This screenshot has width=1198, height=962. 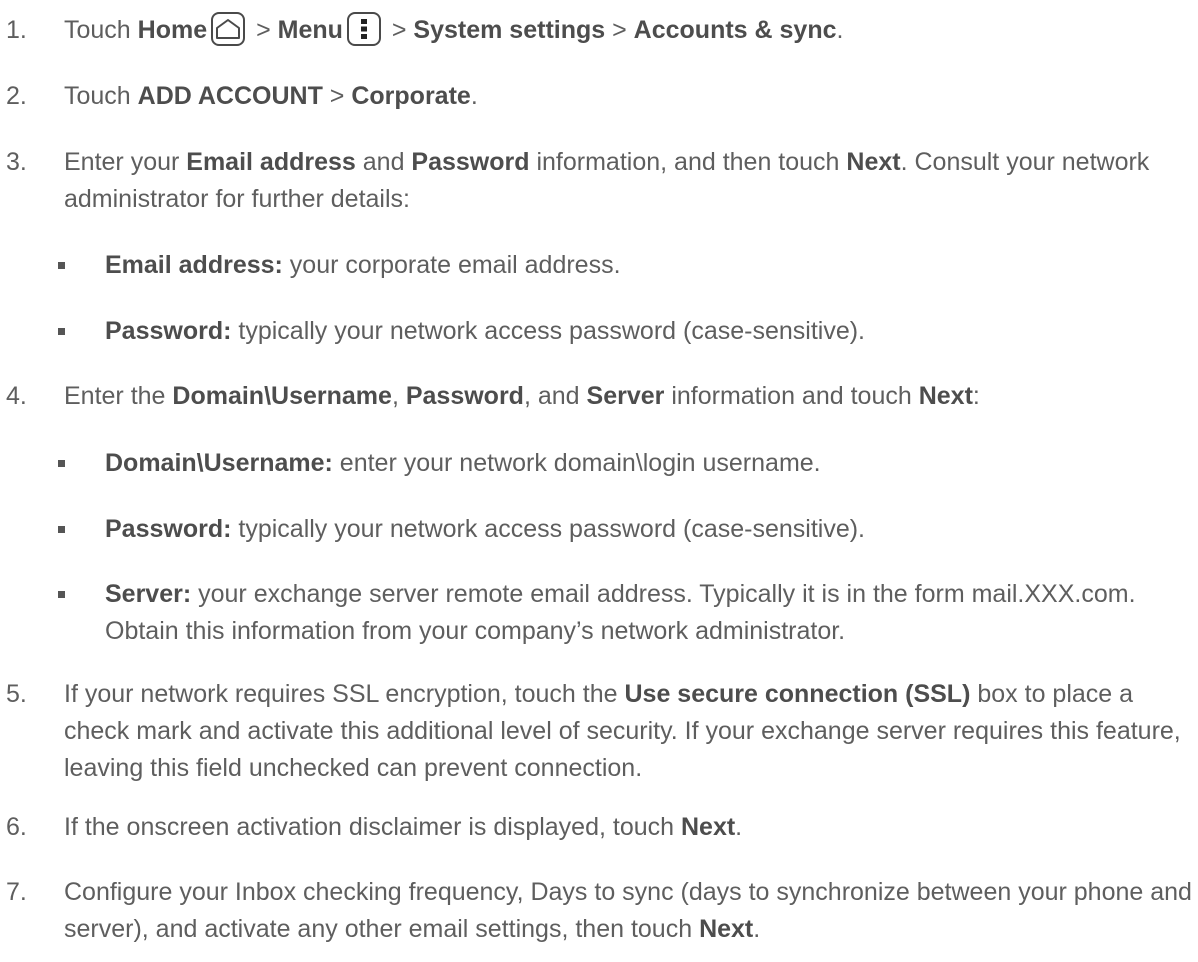 I want to click on step-number: 4., so click(x=16, y=396).